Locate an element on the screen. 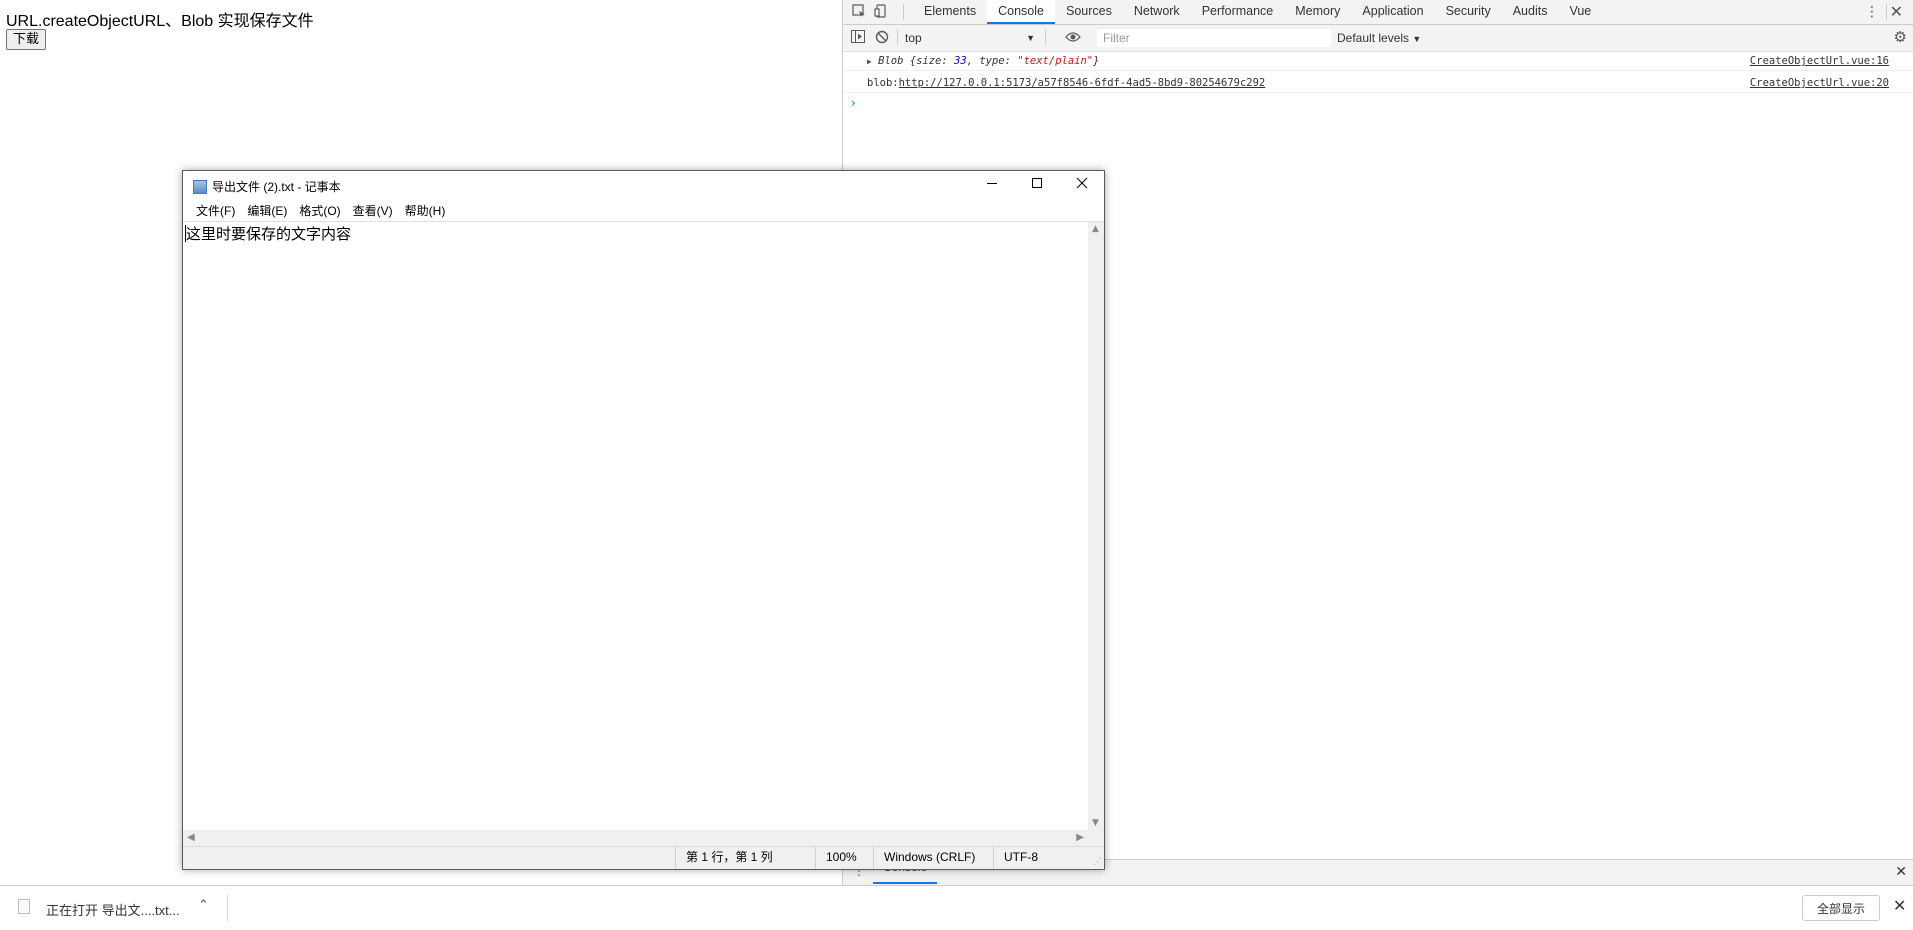  log-levels-label: Default levels is located at coordinates (1373, 38).